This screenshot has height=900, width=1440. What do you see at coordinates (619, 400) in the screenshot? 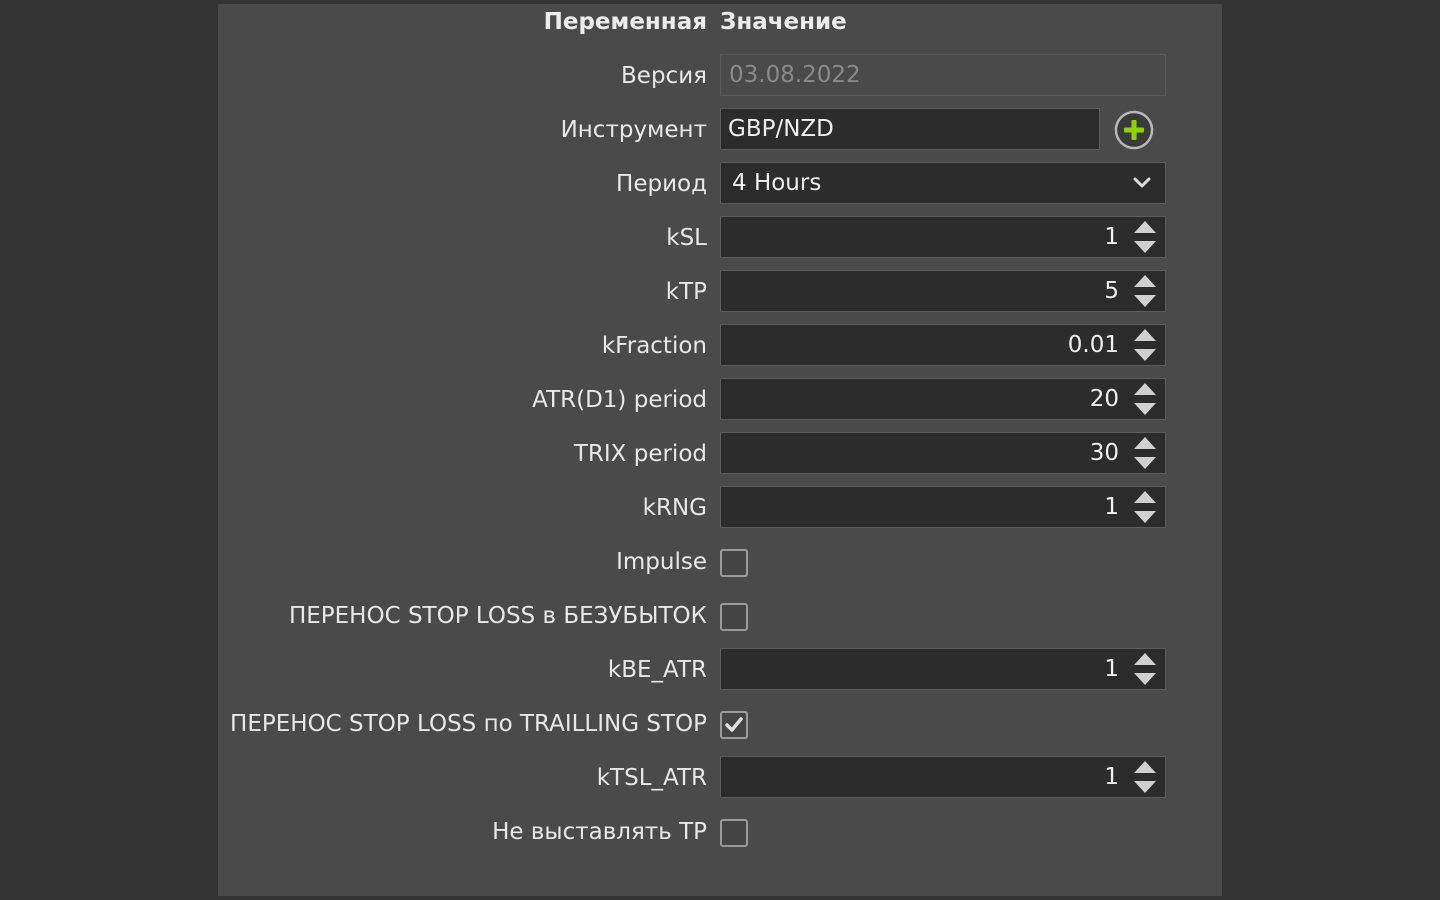
I see `atr-period-label: ATR(D1) period` at bounding box center [619, 400].